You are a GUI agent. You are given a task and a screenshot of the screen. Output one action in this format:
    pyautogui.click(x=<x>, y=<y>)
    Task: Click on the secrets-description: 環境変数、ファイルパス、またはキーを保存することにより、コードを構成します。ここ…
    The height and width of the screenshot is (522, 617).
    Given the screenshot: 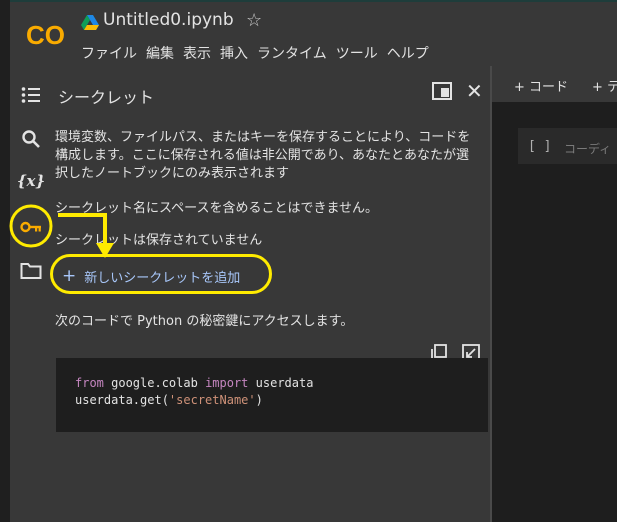 What is the action you would take?
    pyautogui.click(x=263, y=155)
    